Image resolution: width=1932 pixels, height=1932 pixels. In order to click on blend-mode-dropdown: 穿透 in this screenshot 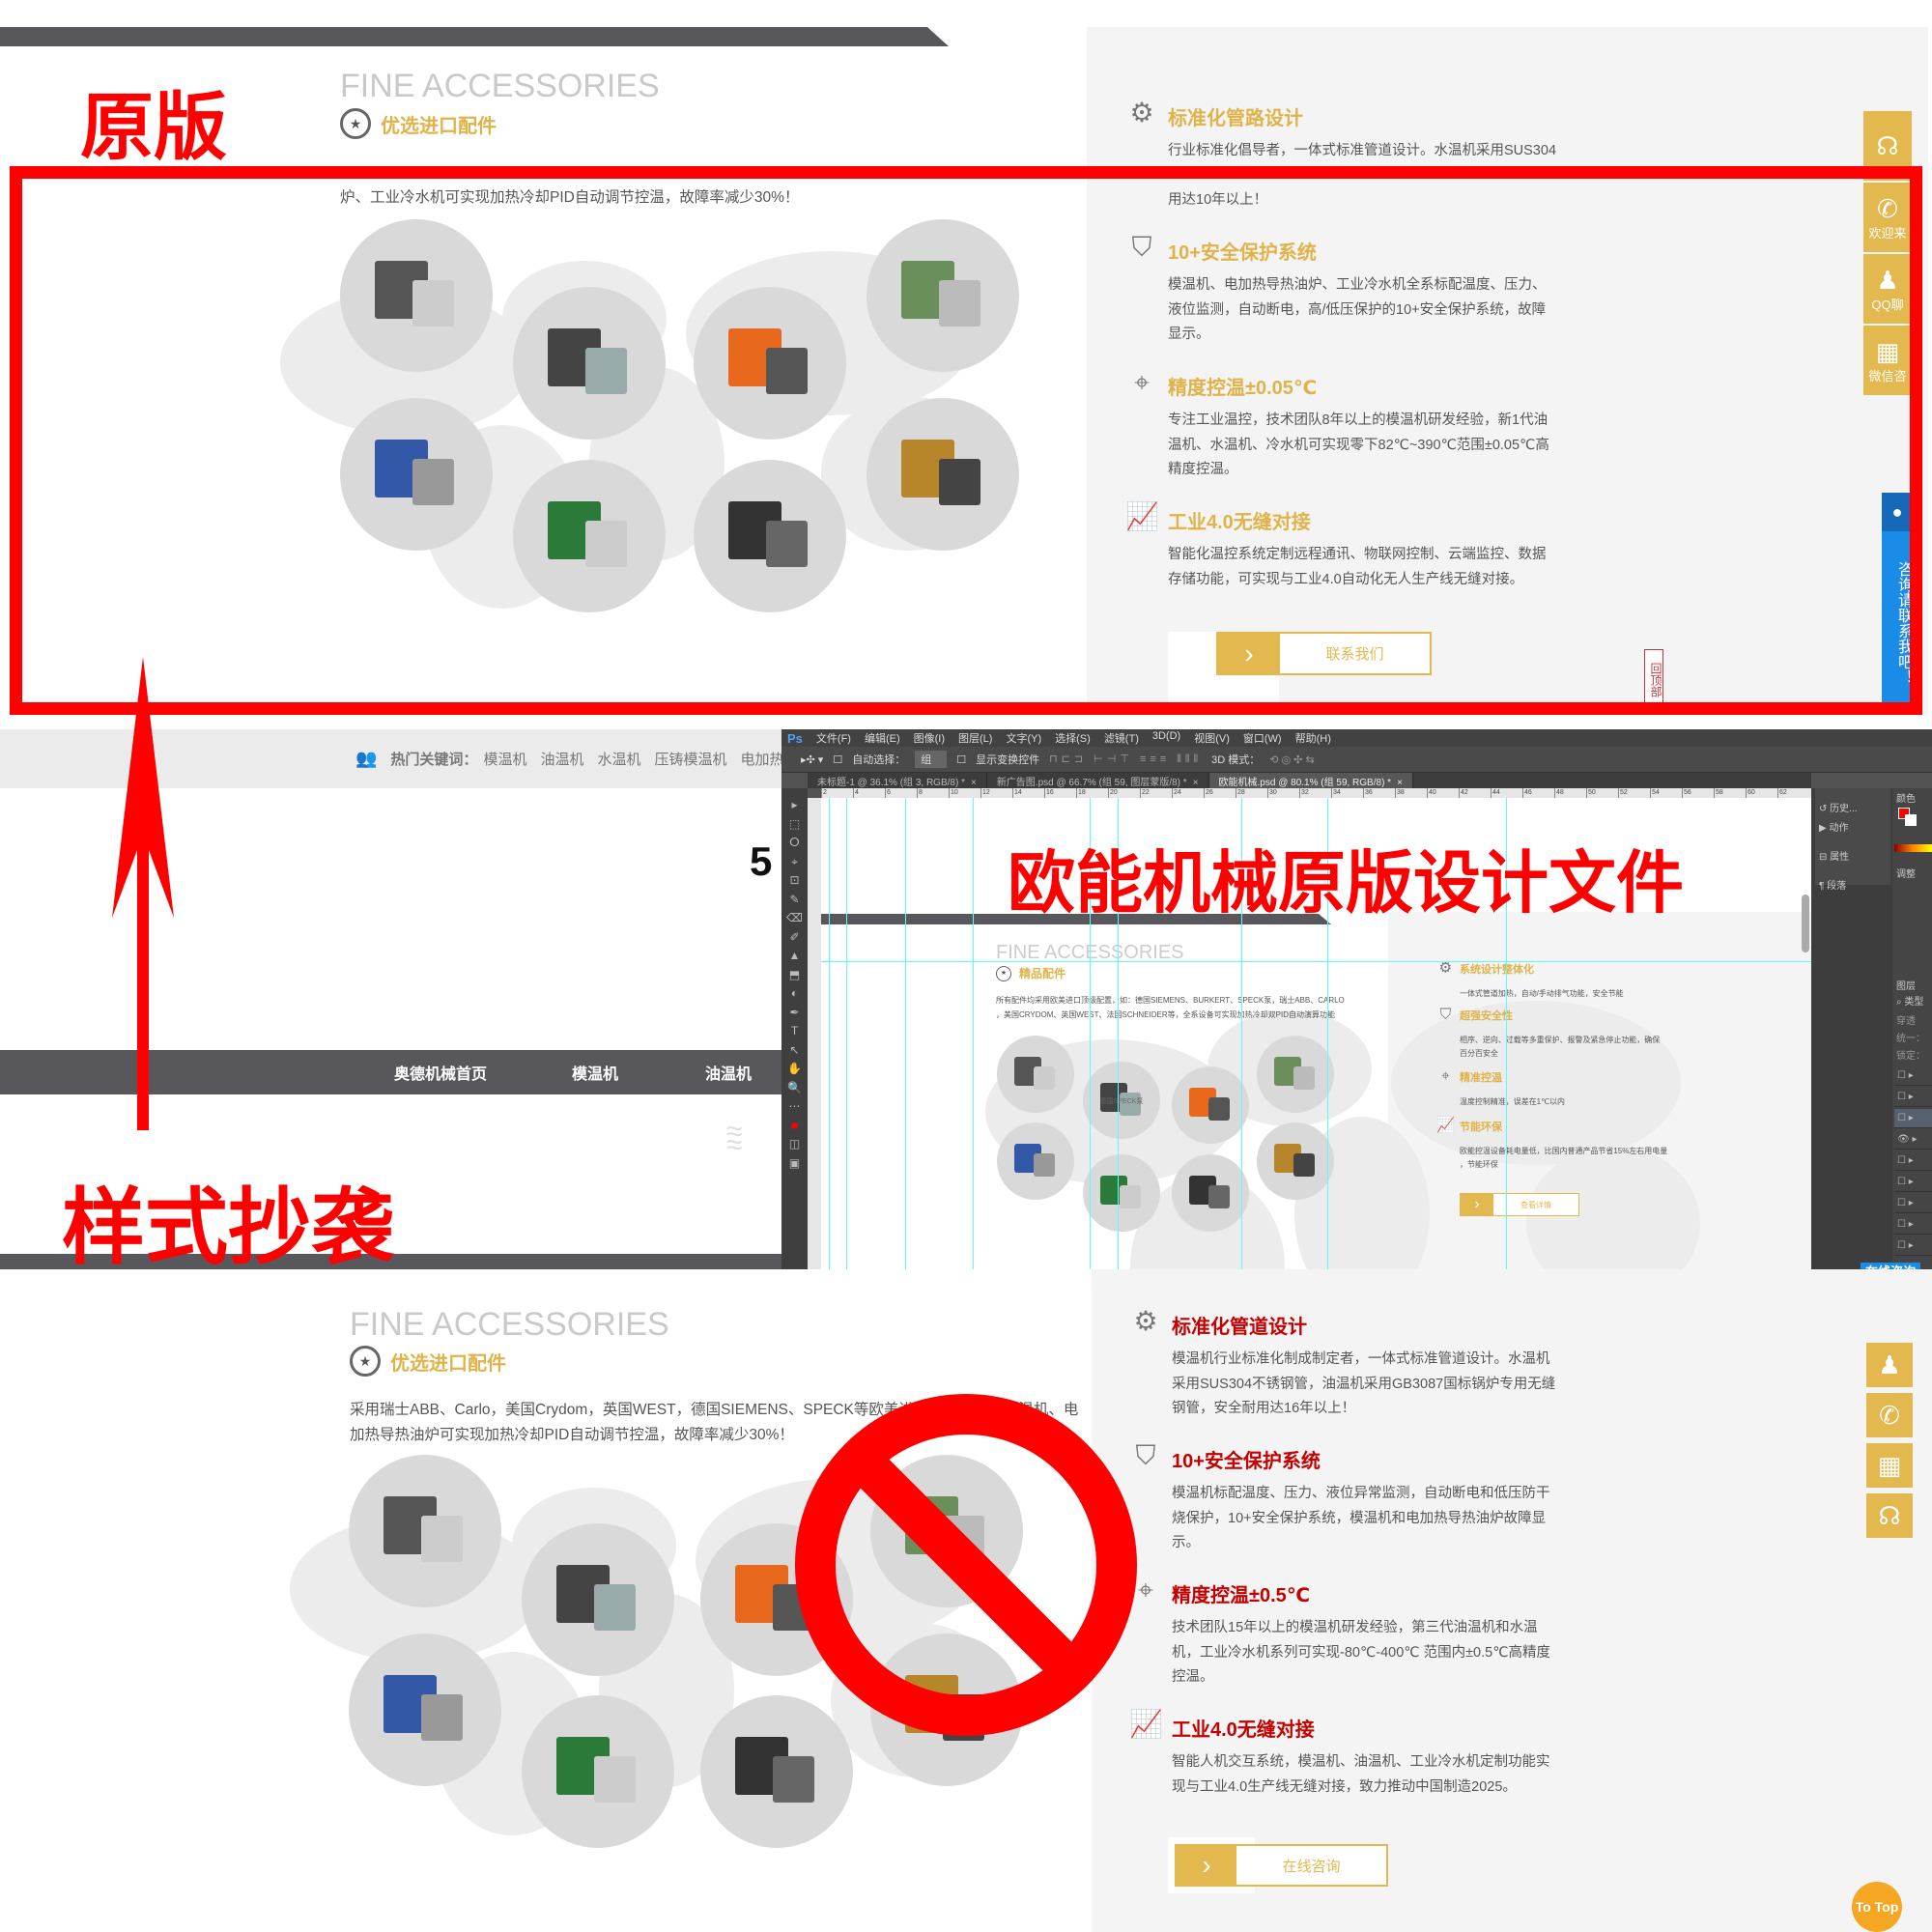, I will do `click(1906, 1019)`.